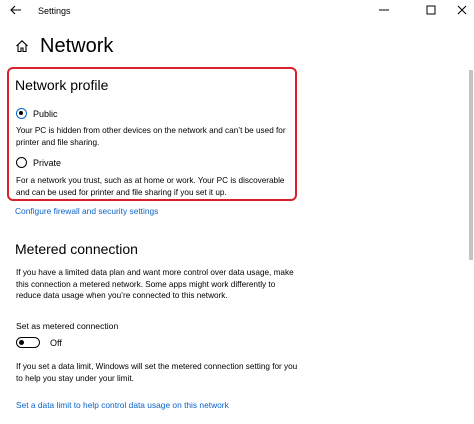 Image resolution: width=474 pixels, height=424 pixels. Describe the element at coordinates (54, 11) in the screenshot. I see `window-title: Settings` at that location.